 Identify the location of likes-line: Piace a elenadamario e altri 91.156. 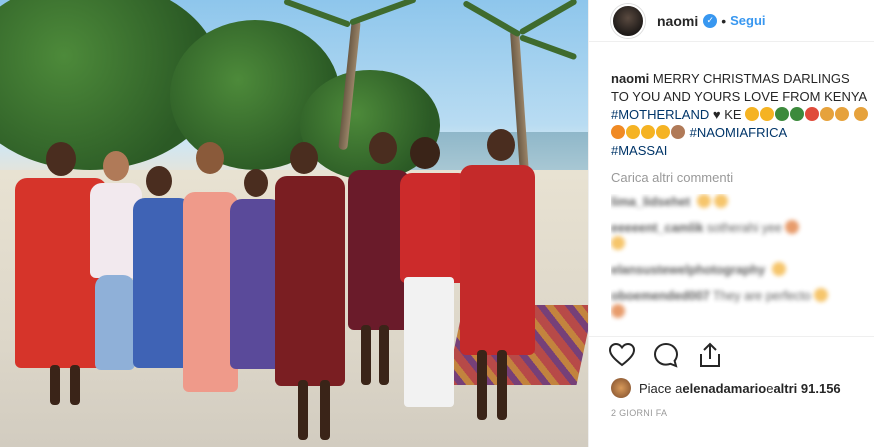
(726, 388).